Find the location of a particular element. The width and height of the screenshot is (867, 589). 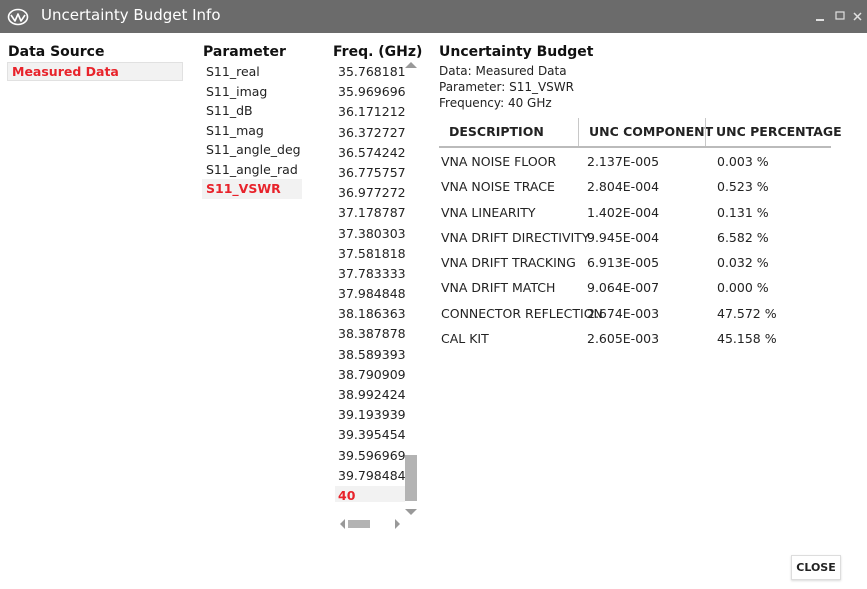

column-header-description: DESCRIPTION is located at coordinates (508, 132).